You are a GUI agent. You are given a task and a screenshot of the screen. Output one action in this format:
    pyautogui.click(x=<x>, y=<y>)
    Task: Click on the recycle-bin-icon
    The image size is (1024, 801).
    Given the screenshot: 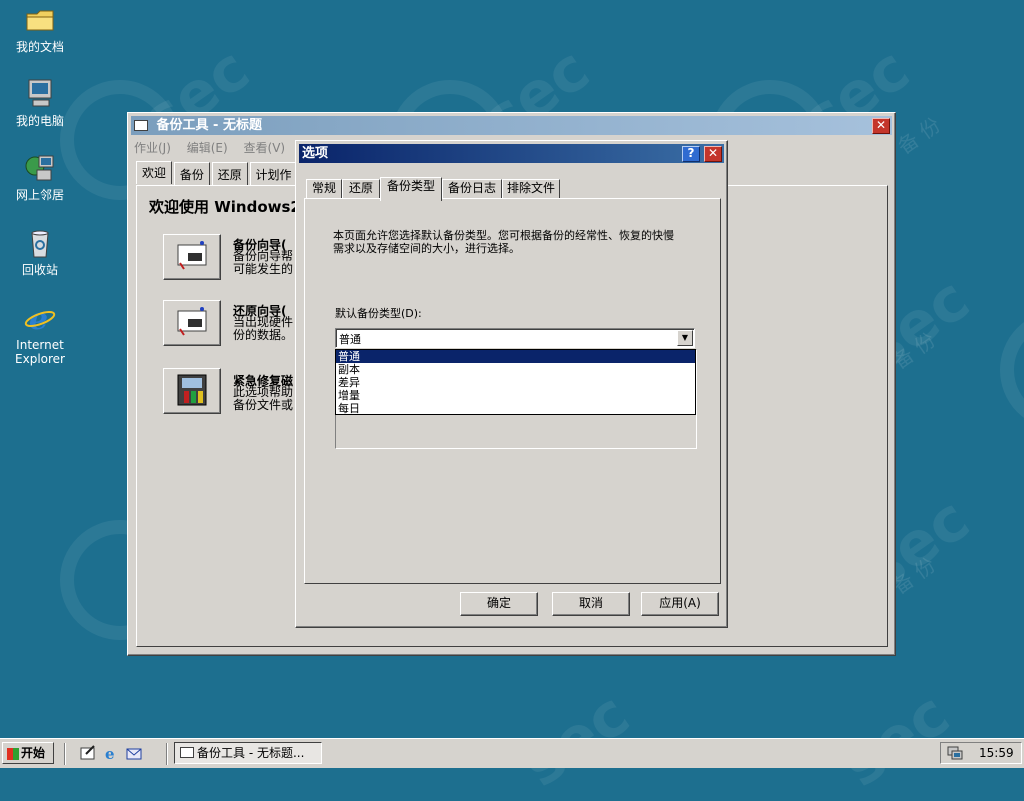 What is the action you would take?
    pyautogui.click(x=40, y=243)
    